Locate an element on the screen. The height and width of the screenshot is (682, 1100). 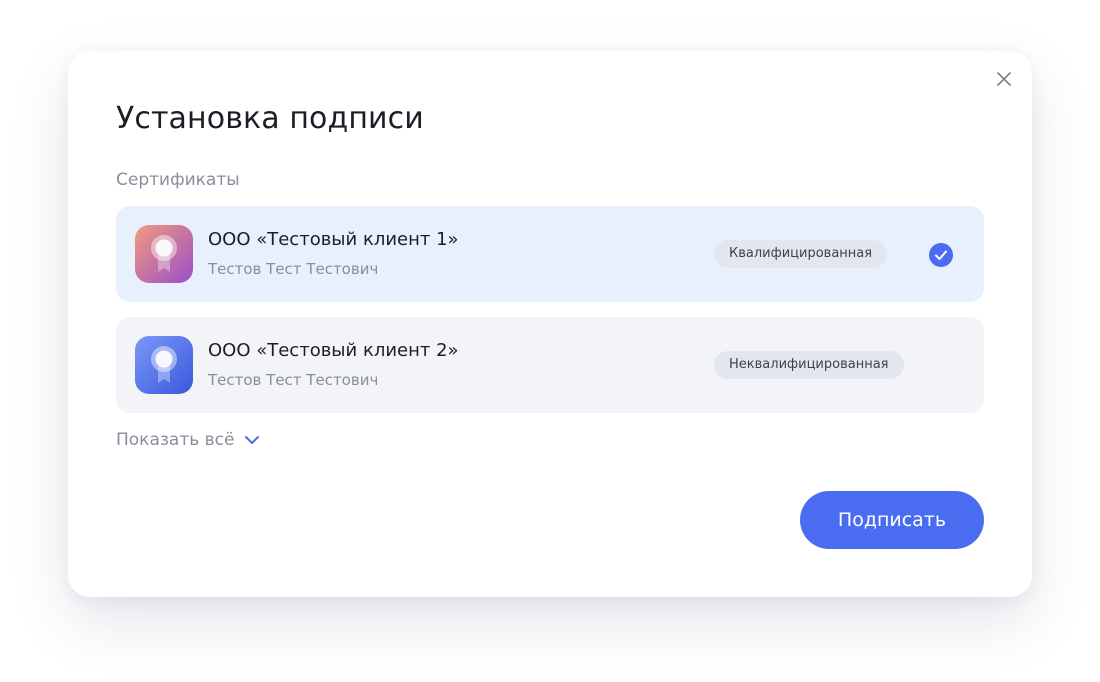
show-all-label: Показать всё is located at coordinates (175, 440).